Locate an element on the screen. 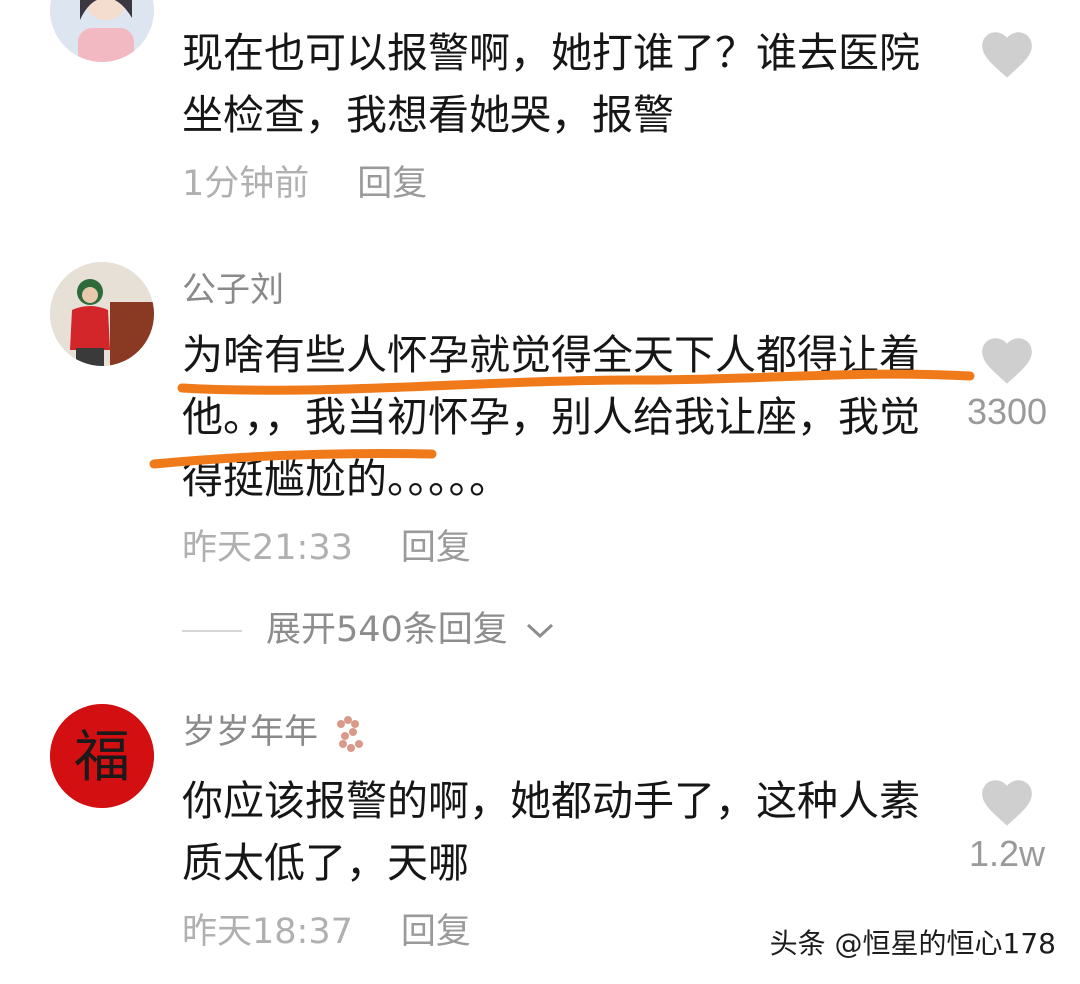 This screenshot has width=1080, height=984. watermark: 头条 @恒星的恒心178 is located at coordinates (912, 943).